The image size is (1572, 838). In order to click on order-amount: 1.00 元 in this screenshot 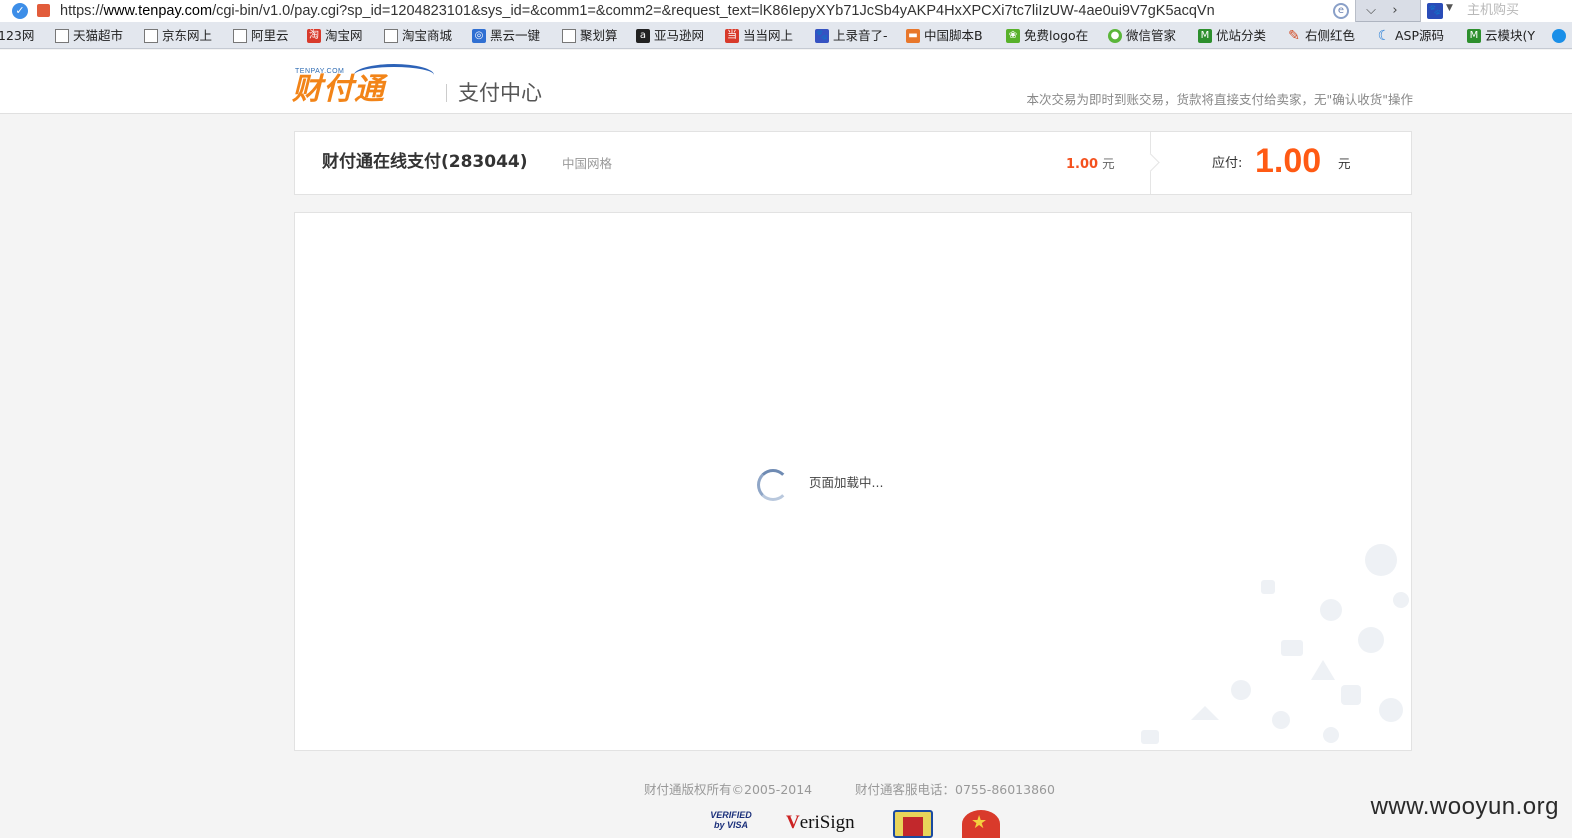, I will do `click(1090, 164)`.